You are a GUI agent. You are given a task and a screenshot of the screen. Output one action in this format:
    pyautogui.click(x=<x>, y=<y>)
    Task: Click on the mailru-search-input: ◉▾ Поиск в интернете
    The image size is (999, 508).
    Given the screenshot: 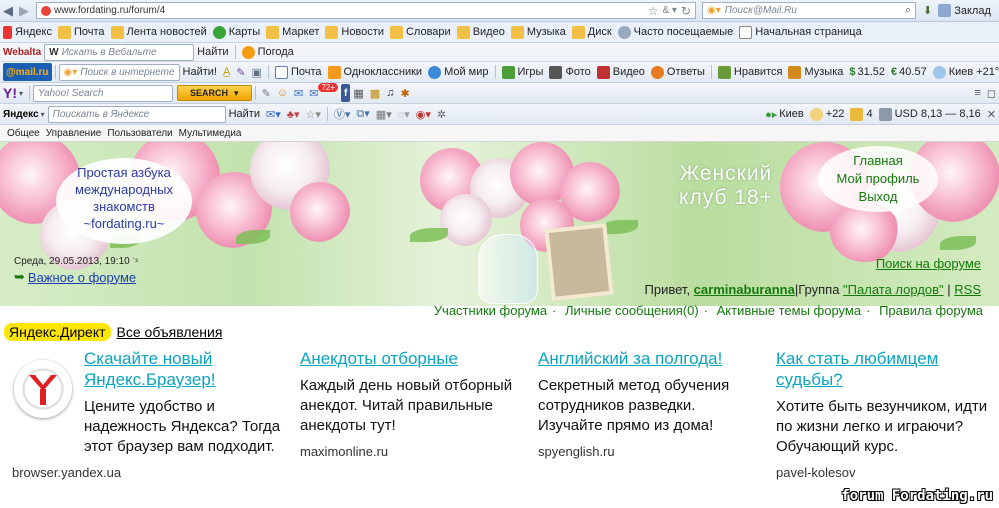 What is the action you would take?
    pyautogui.click(x=119, y=72)
    